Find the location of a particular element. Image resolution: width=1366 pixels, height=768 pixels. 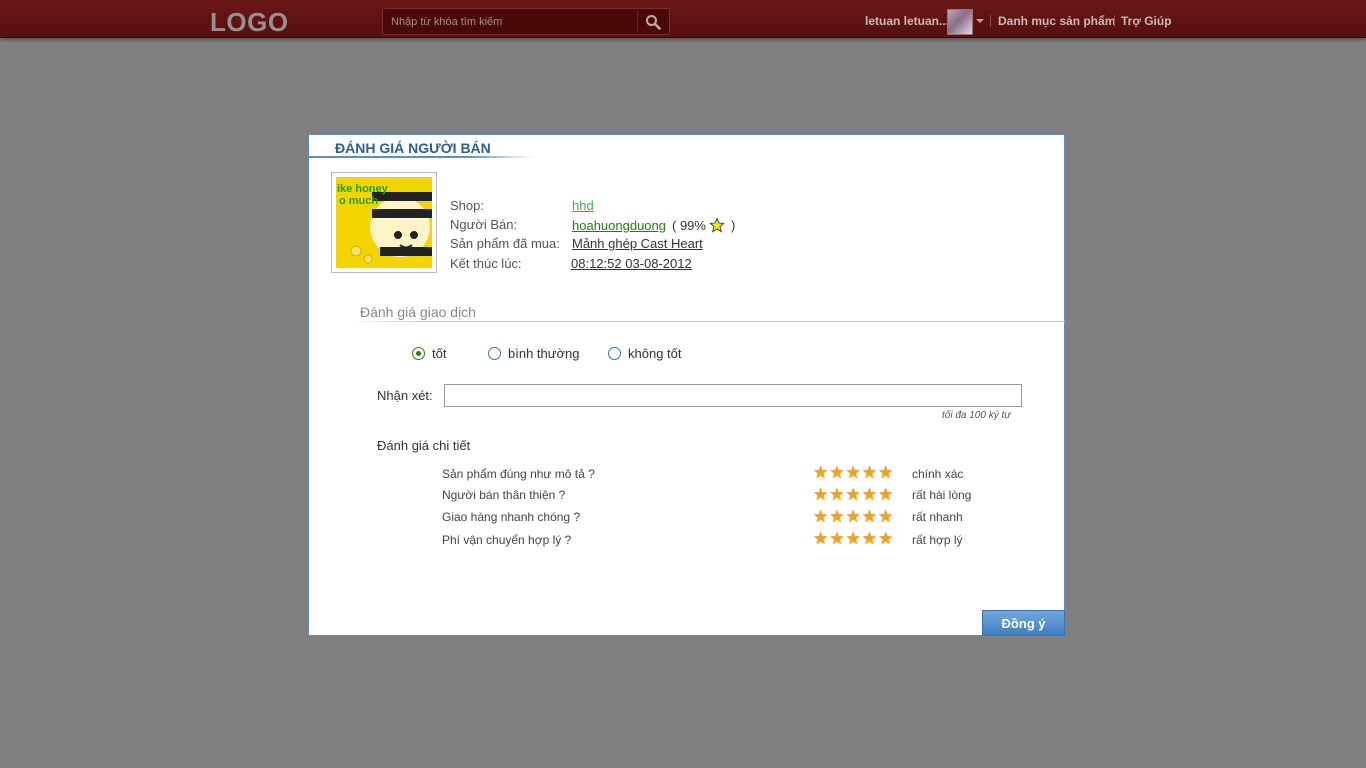

search-box is located at coordinates (526, 21).